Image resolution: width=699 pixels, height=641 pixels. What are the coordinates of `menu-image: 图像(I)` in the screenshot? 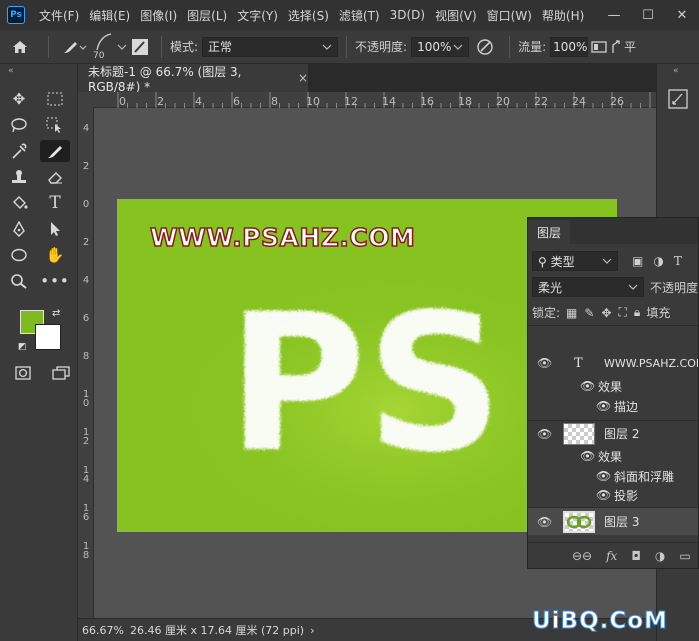 It's located at (158, 15).